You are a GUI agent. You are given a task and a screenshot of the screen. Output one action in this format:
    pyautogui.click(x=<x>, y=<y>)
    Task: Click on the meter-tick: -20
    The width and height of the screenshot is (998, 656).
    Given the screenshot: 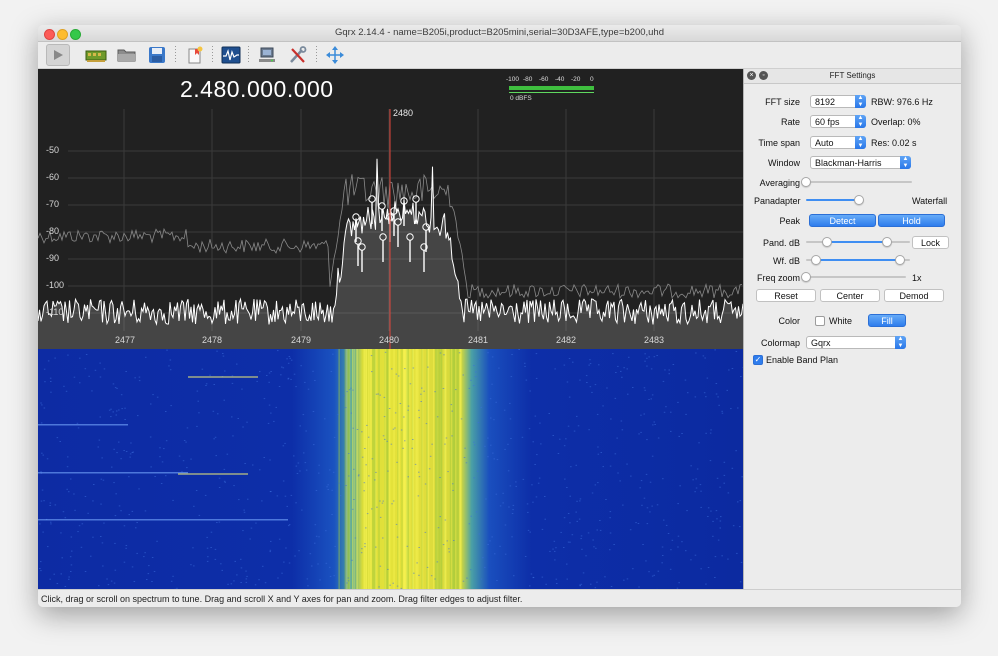 What is the action you would take?
    pyautogui.click(x=576, y=79)
    